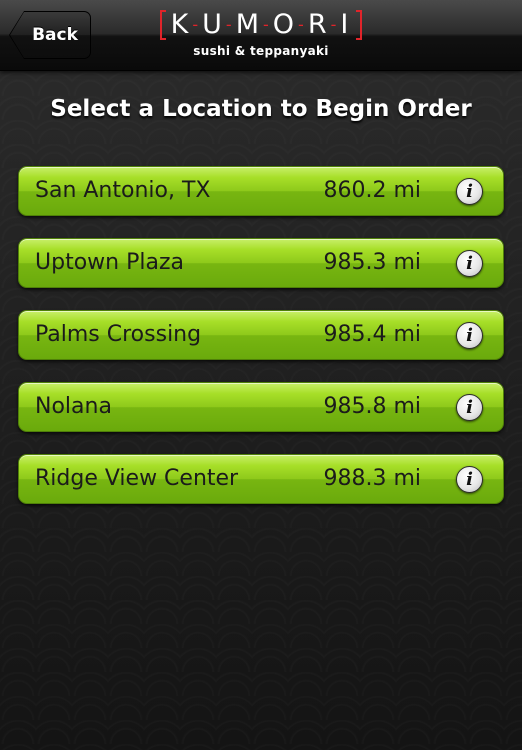 The width and height of the screenshot is (522, 750). What do you see at coordinates (261, 263) in the screenshot?
I see `location-row-uptown-plaza: Uptown Plaza 985.3 mi i` at bounding box center [261, 263].